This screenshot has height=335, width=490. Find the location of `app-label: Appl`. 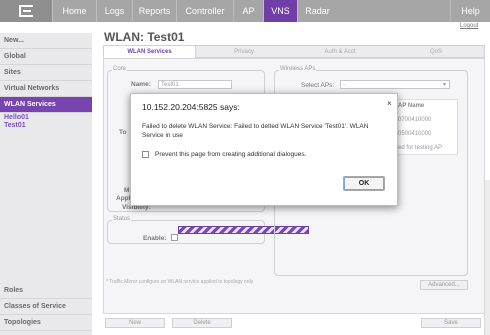

app-label: Appl is located at coordinates (123, 198).